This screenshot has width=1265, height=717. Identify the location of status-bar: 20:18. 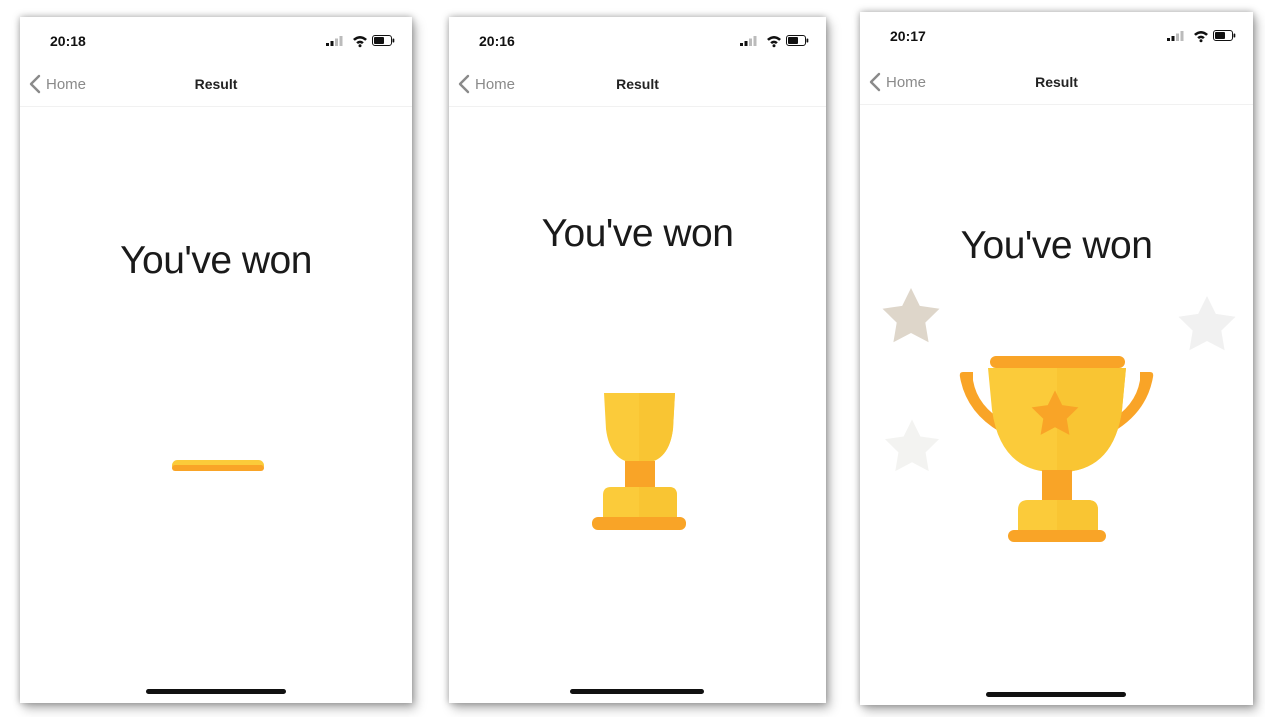
(216, 40).